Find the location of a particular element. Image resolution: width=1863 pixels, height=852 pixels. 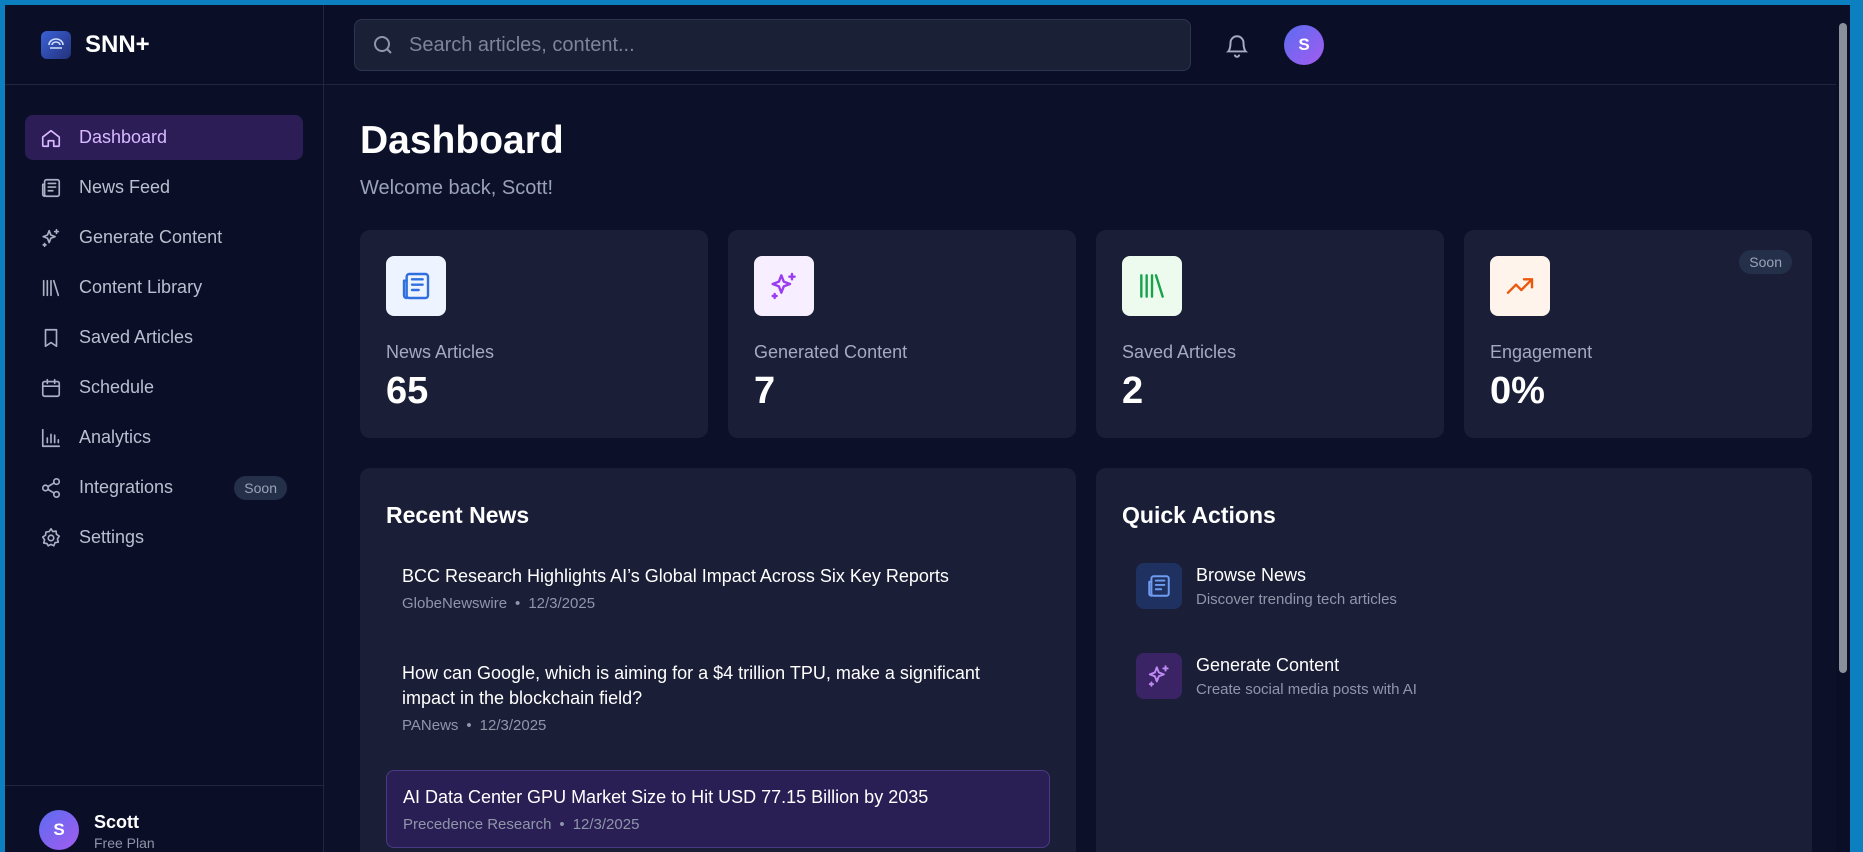

scrollbar is located at coordinates (1843, 428).